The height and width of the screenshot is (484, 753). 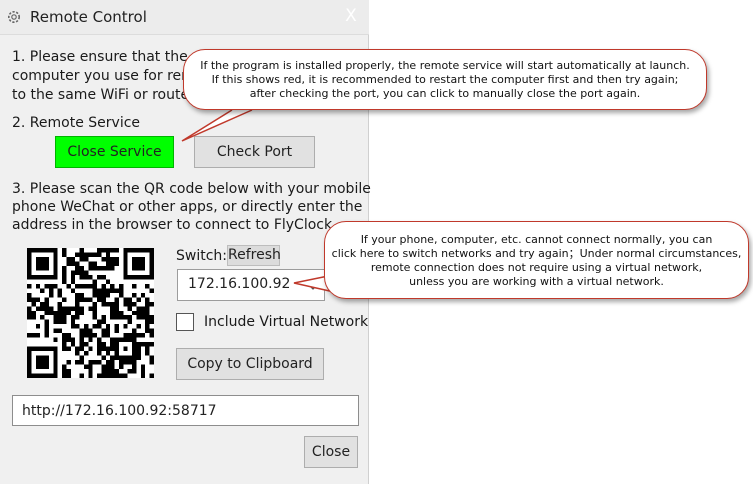 What do you see at coordinates (202, 256) in the screenshot?
I see `switch-label: Switch:` at bounding box center [202, 256].